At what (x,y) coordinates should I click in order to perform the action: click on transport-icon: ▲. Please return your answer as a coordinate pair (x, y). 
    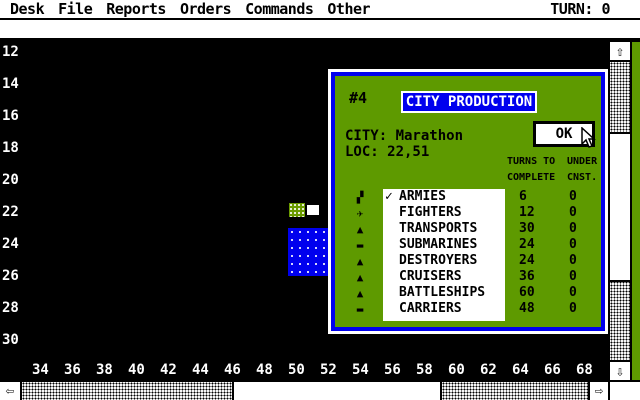
    Looking at the image, I should click on (360, 229).